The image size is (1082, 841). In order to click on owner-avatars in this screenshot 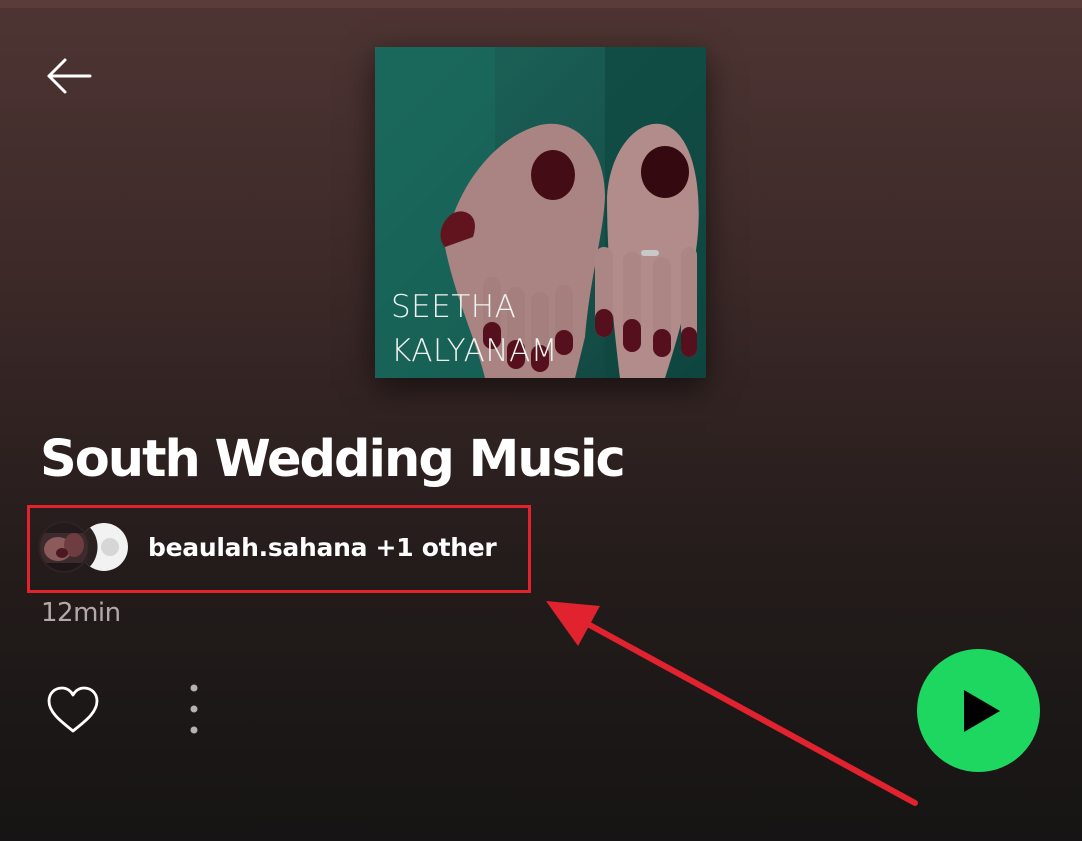, I will do `click(86, 547)`.